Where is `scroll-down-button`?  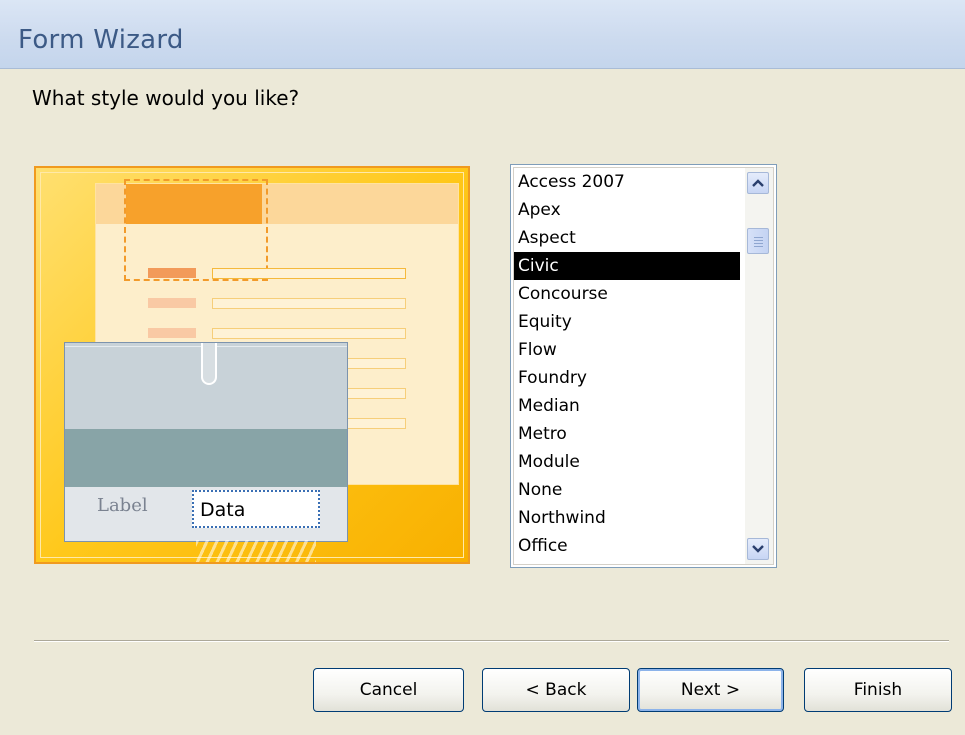
scroll-down-button is located at coordinates (758, 549).